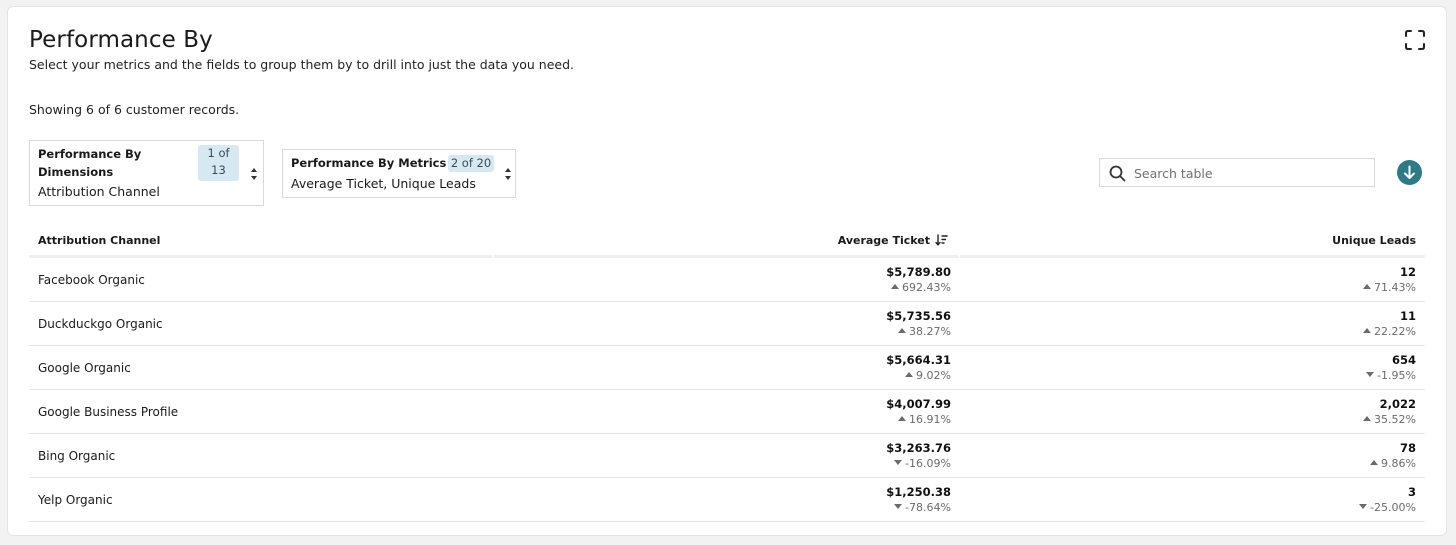  Describe the element at coordinates (883, 240) in the screenshot. I see `column-header-label: Average Ticket` at that location.